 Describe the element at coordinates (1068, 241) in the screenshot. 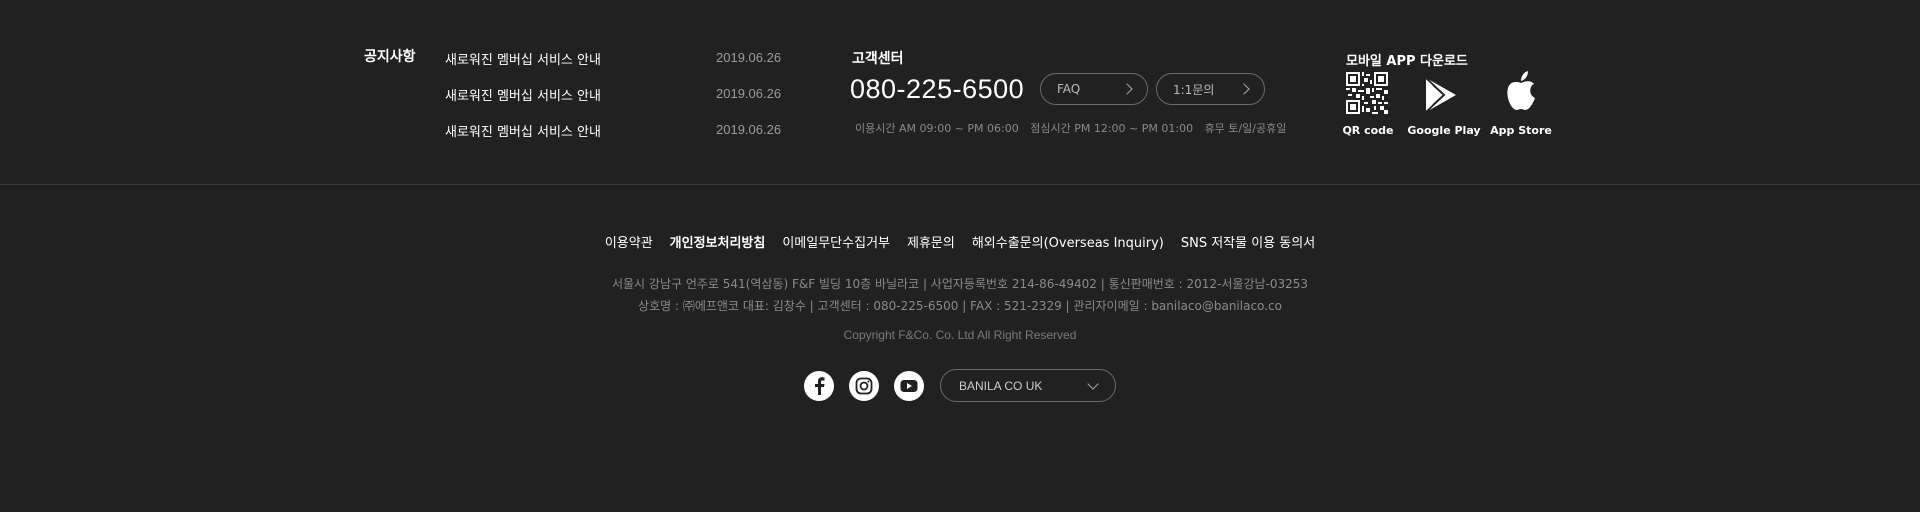

I see `overseas-inquiry-link: 해외수출문의(Overseas Inquiry)` at that location.